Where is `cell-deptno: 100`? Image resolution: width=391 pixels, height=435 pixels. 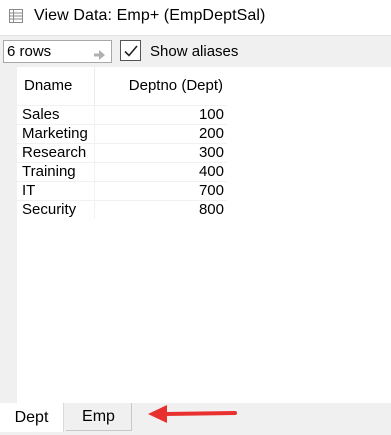
cell-deptno: 100 is located at coordinates (160, 114).